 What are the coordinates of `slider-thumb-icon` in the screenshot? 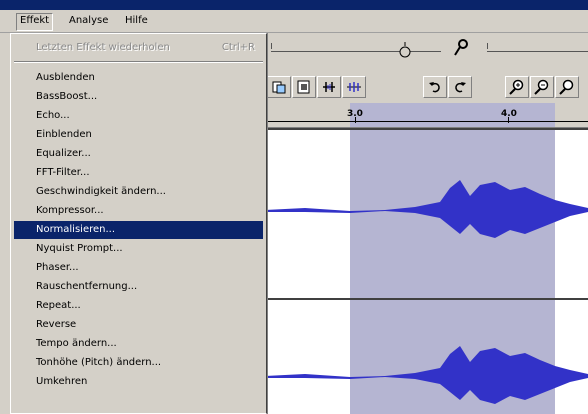 It's located at (405, 51).